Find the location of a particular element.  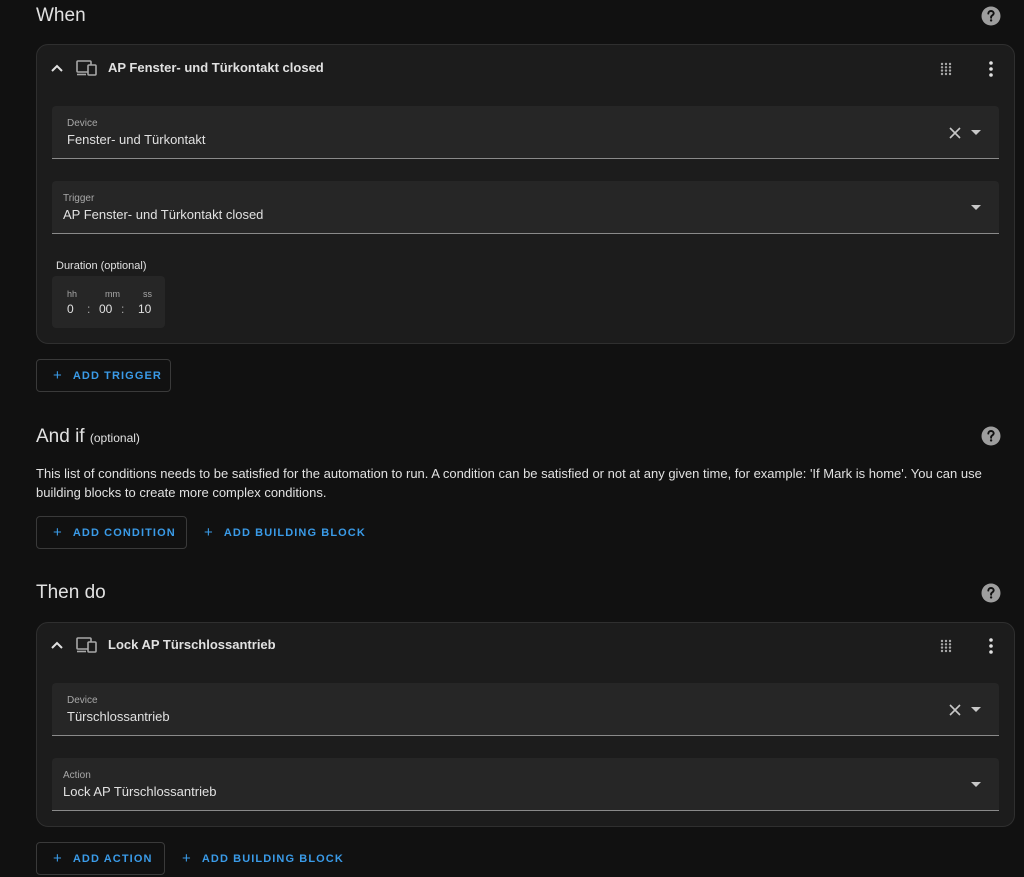

add-condition-label: ADD CONDITION is located at coordinates (124, 532).